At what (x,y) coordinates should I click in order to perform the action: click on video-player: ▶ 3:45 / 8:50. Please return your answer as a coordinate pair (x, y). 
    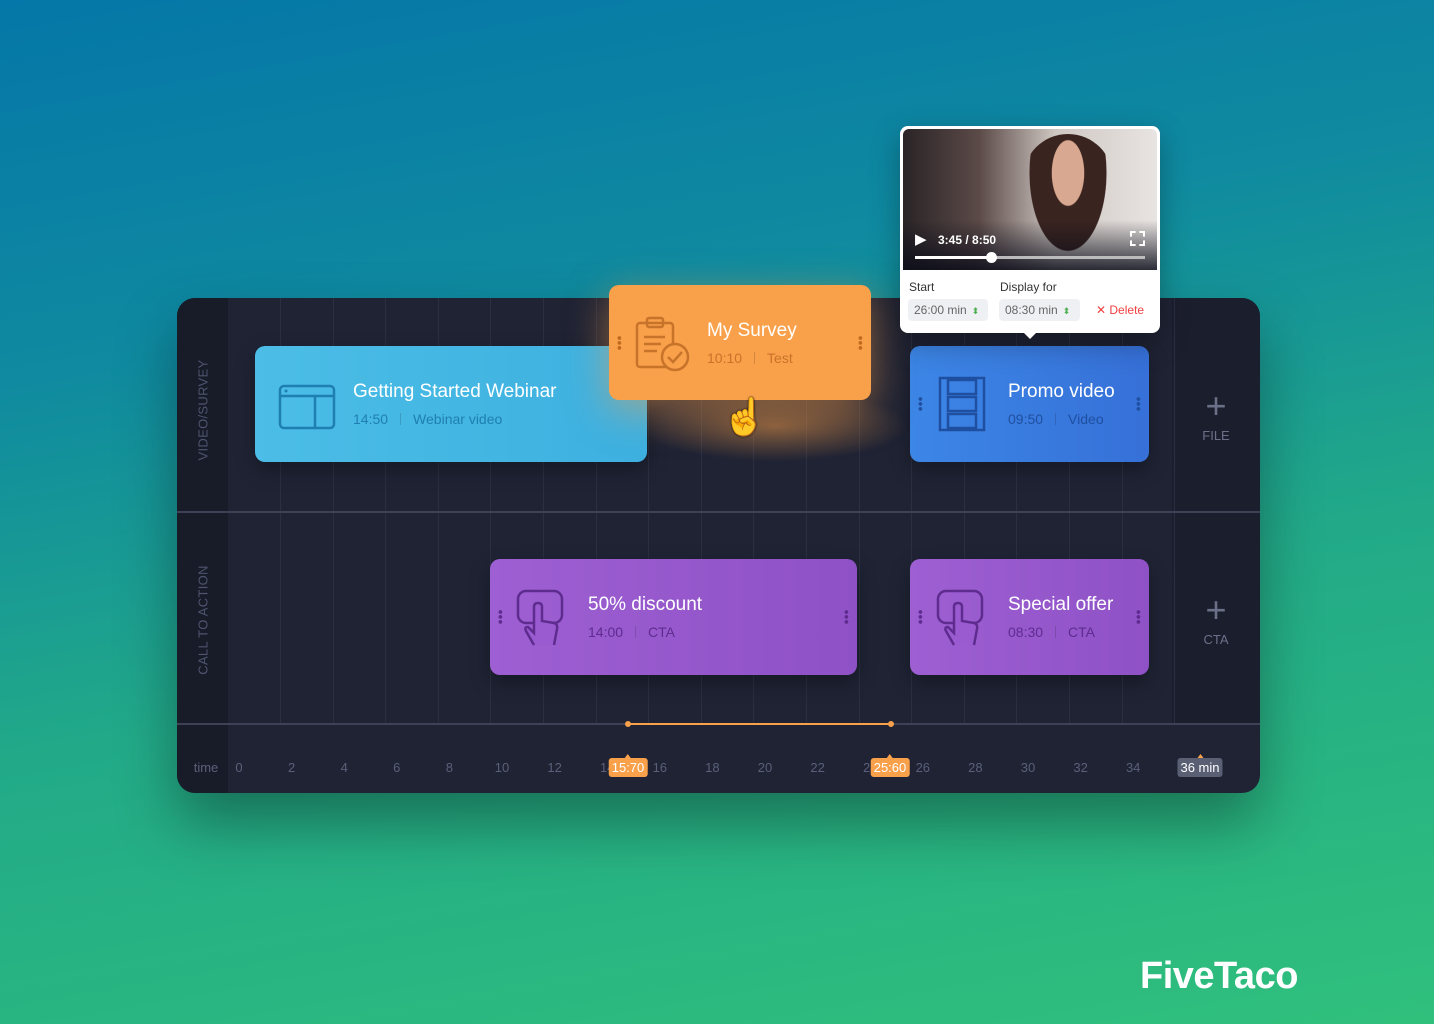
    Looking at the image, I should click on (1030, 199).